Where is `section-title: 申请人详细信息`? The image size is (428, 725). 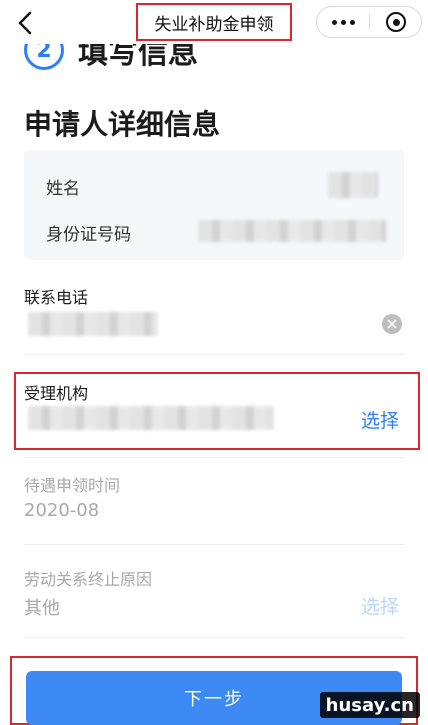 section-title: 申请人详细信息 is located at coordinates (122, 124).